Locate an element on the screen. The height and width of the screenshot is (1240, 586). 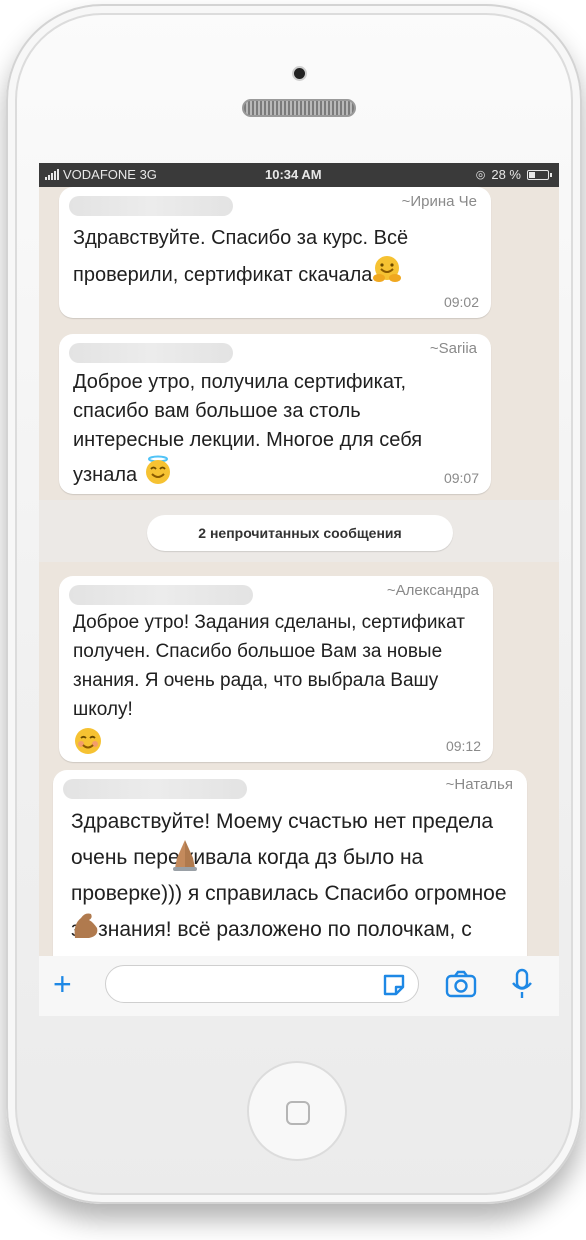
message-input-bar: + is located at coordinates (299, 986).